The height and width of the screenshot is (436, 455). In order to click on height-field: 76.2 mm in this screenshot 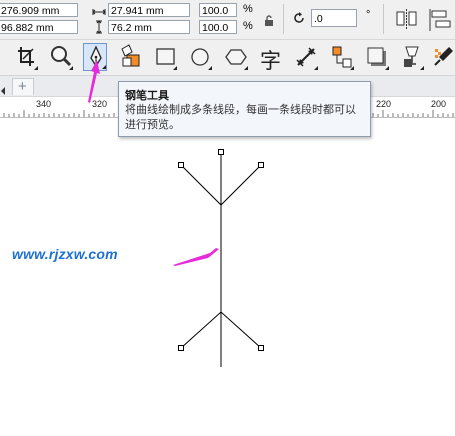, I will do `click(149, 27)`.